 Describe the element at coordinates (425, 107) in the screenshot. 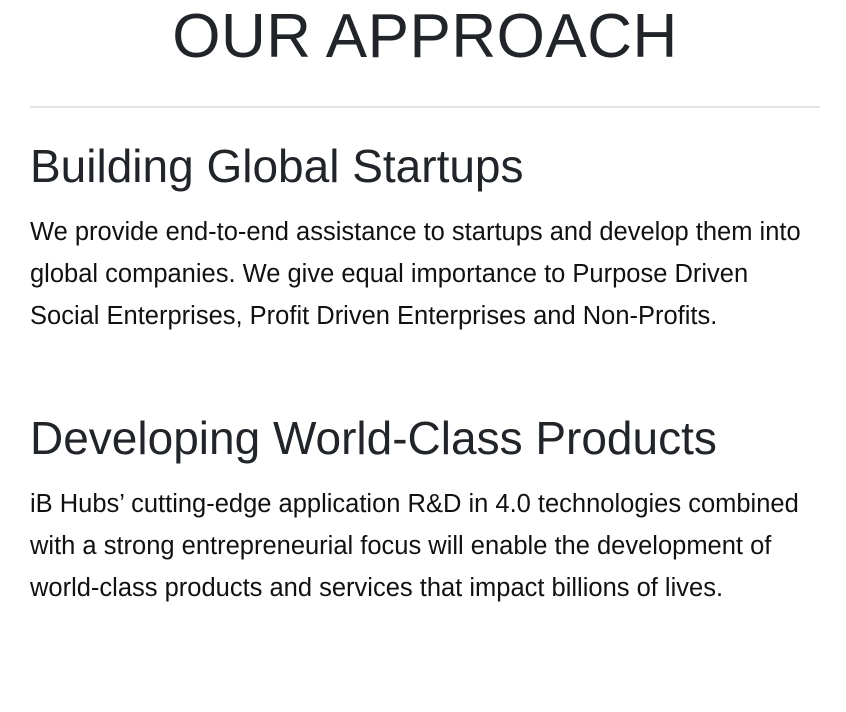

I see `title-divider` at that location.